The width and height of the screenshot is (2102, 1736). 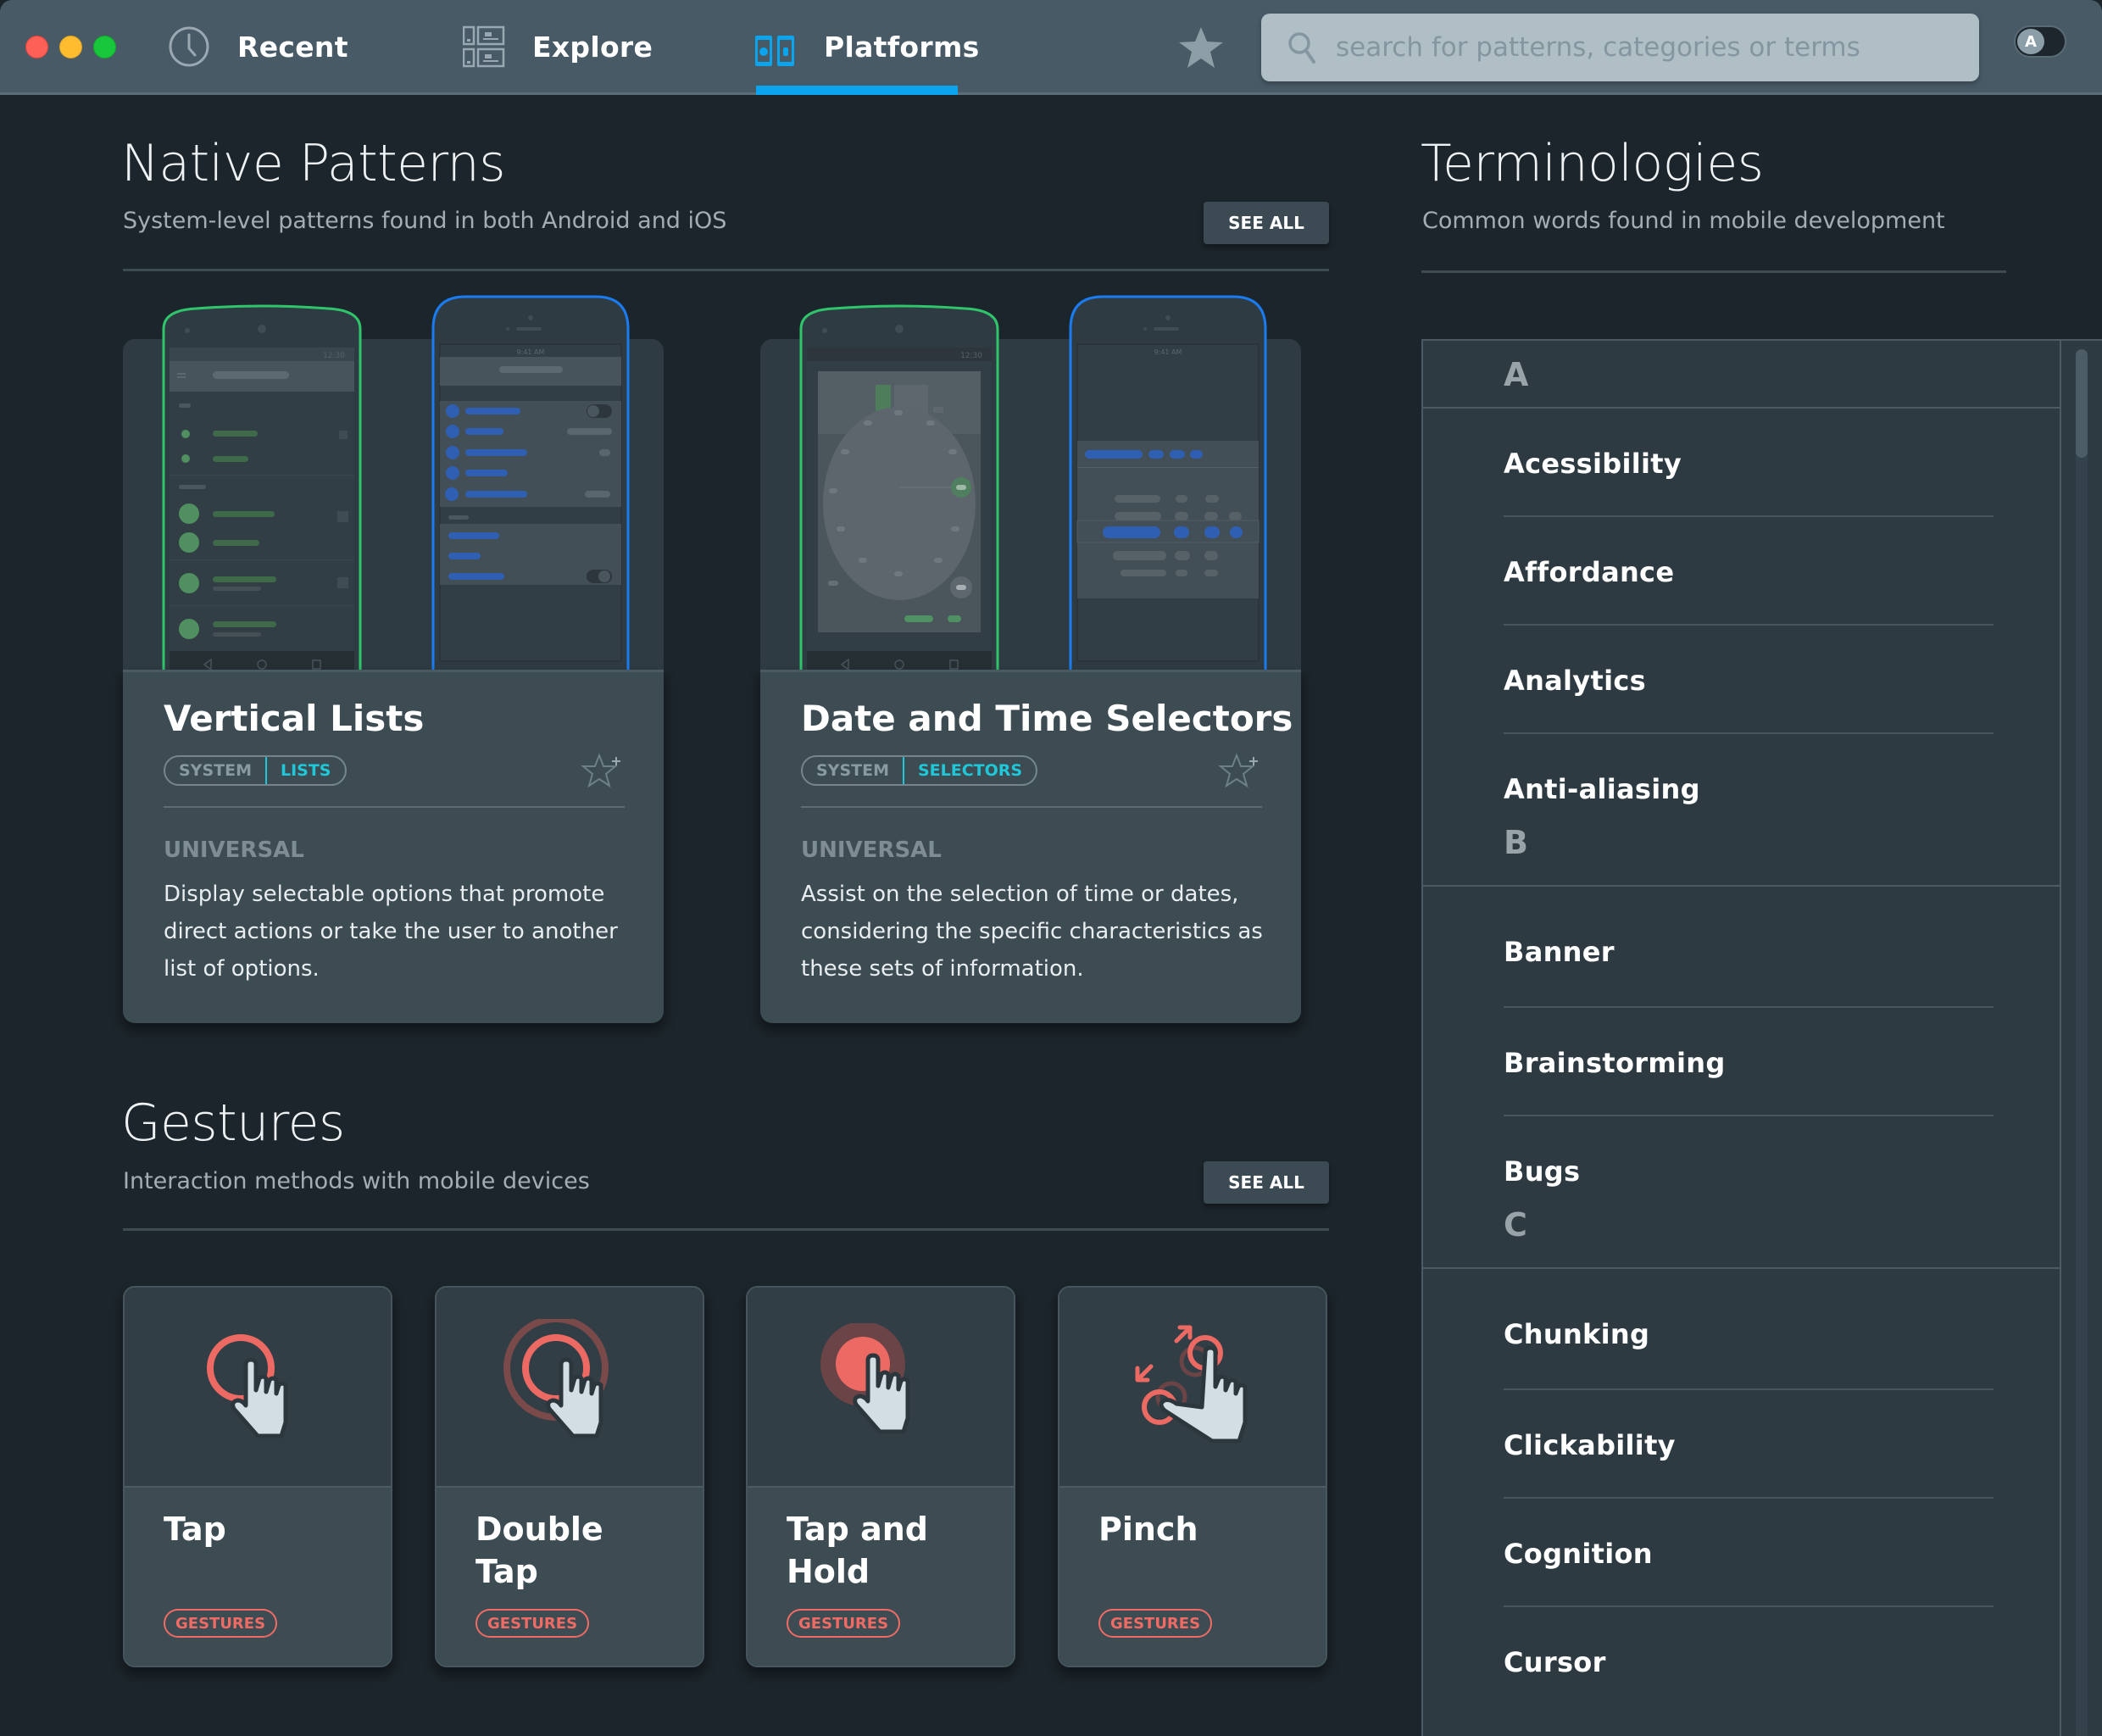 What do you see at coordinates (1749, 1329) in the screenshot?
I see `term-item: Chunking` at bounding box center [1749, 1329].